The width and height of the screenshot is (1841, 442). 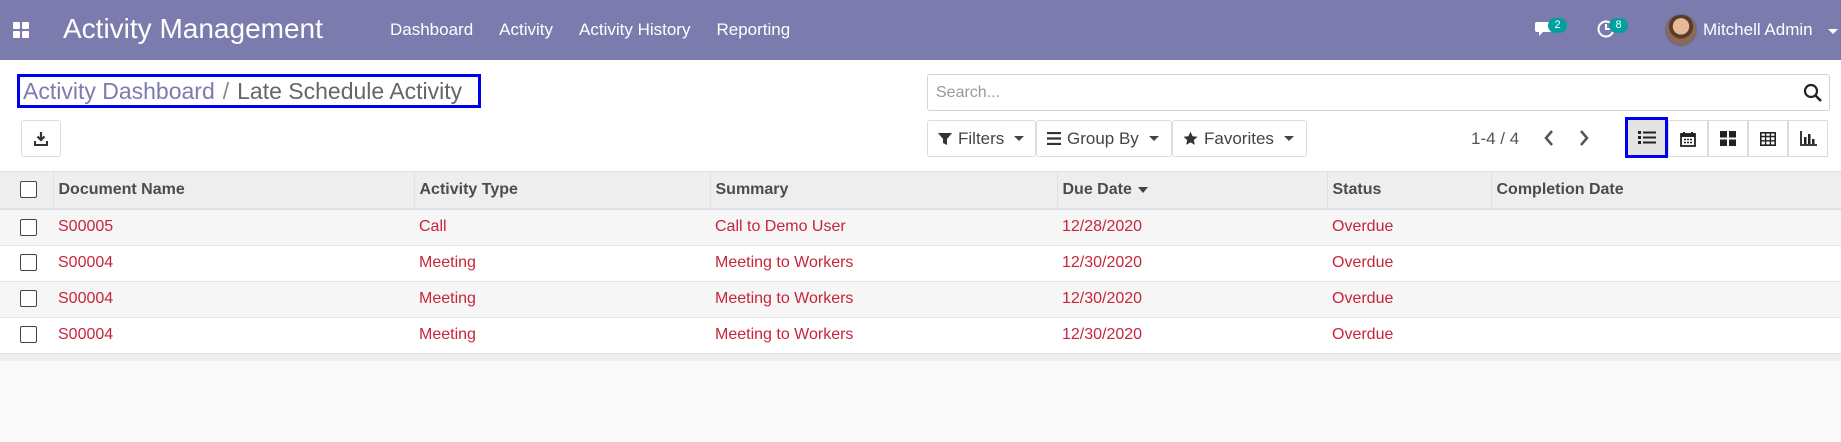 I want to click on column-header-document-name: Document Name, so click(x=233, y=191).